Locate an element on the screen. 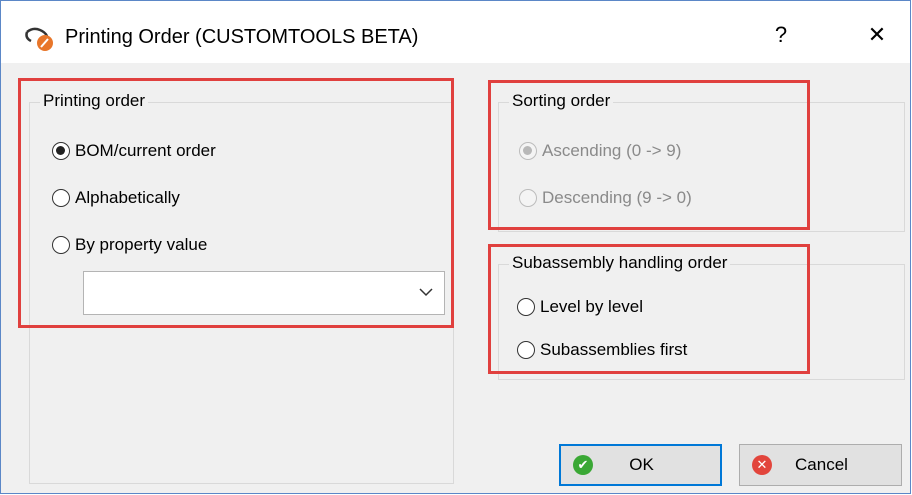  sorting-order-legend: Sorting order is located at coordinates (561, 101).